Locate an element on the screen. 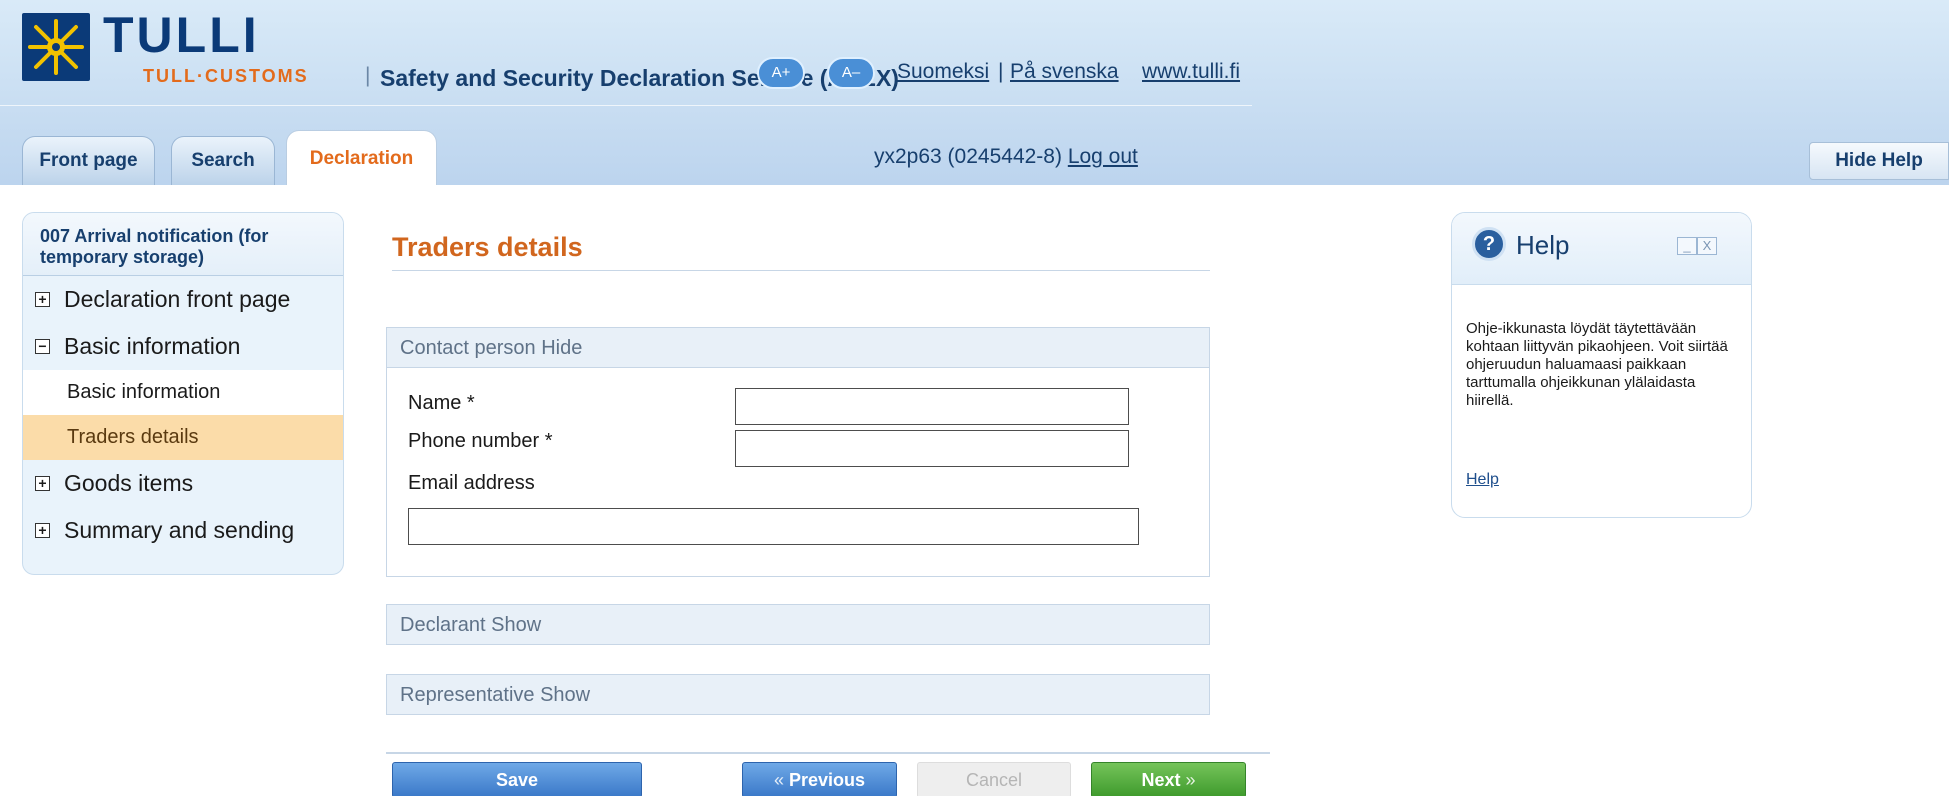  nav-group-declaration-front-page: + Declaration front page is located at coordinates (183, 299).